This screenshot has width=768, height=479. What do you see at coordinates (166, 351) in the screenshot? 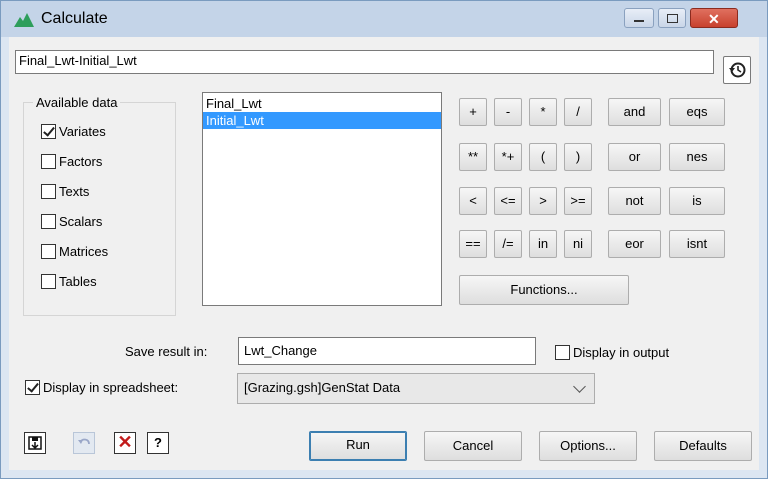
I see `save-result-label: Save result in:` at bounding box center [166, 351].